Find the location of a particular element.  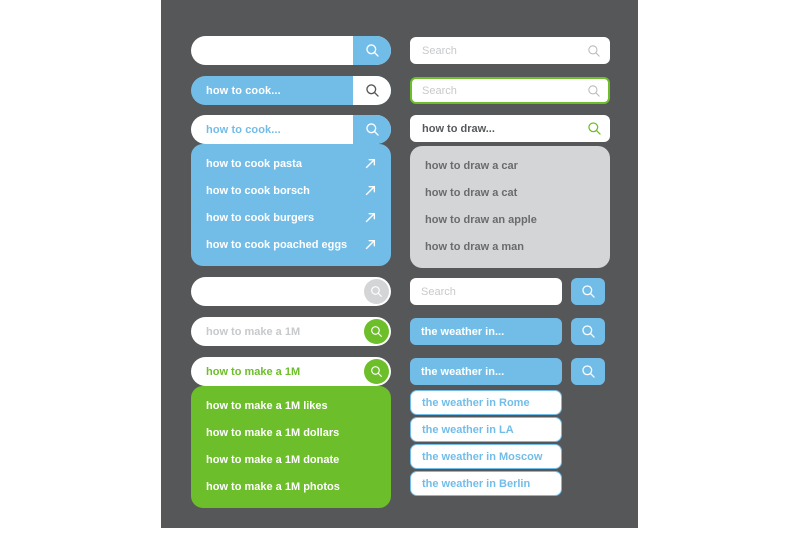

search-row-plain: Search is located at coordinates (510, 291).